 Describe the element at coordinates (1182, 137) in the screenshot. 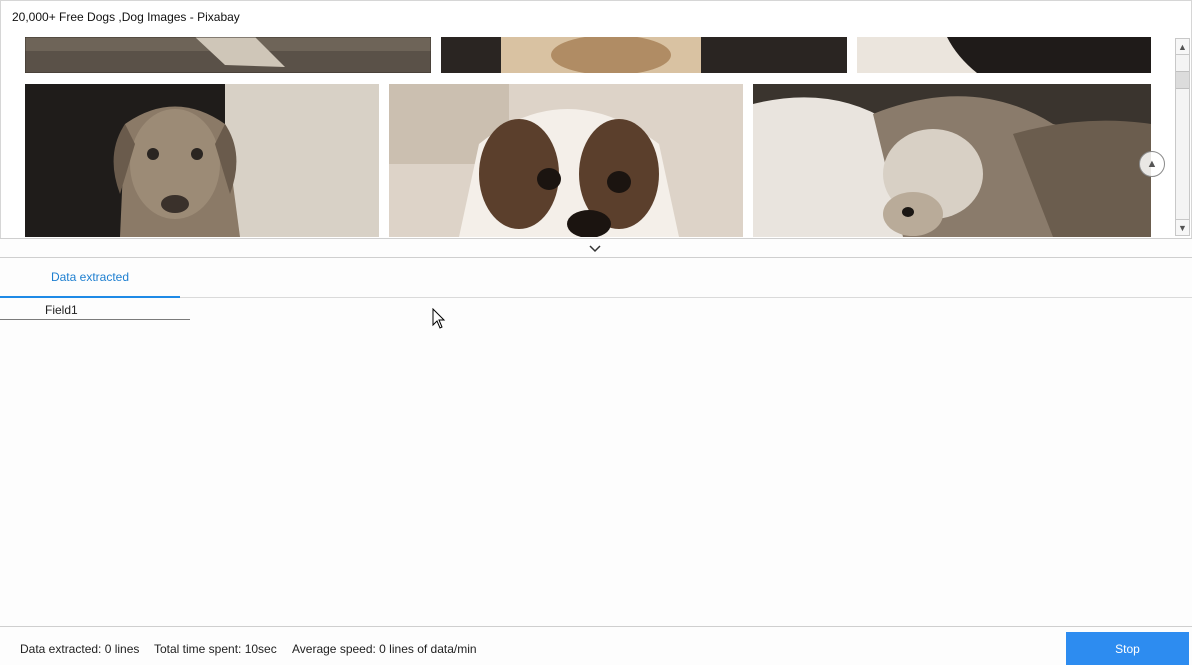

I see `vertical-scrollbar: ▲ ▼` at that location.